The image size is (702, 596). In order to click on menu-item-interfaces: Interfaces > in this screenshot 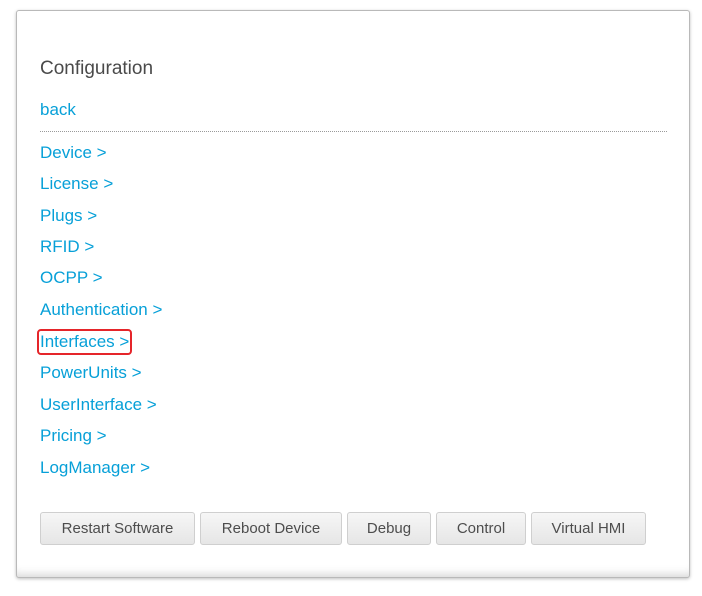, I will do `click(84, 342)`.